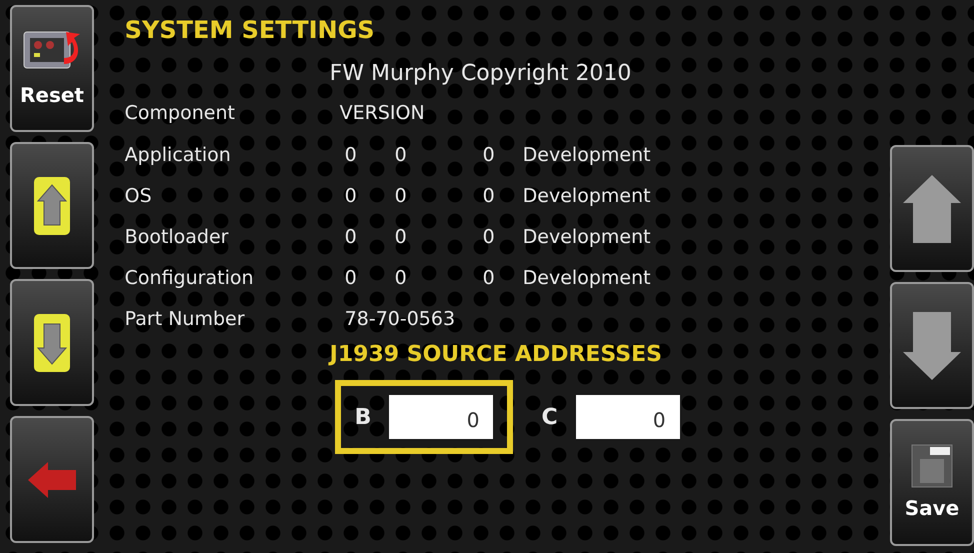 Image resolution: width=974 pixels, height=553 pixels. I want to click on left-arrow-icon, so click(52, 480).